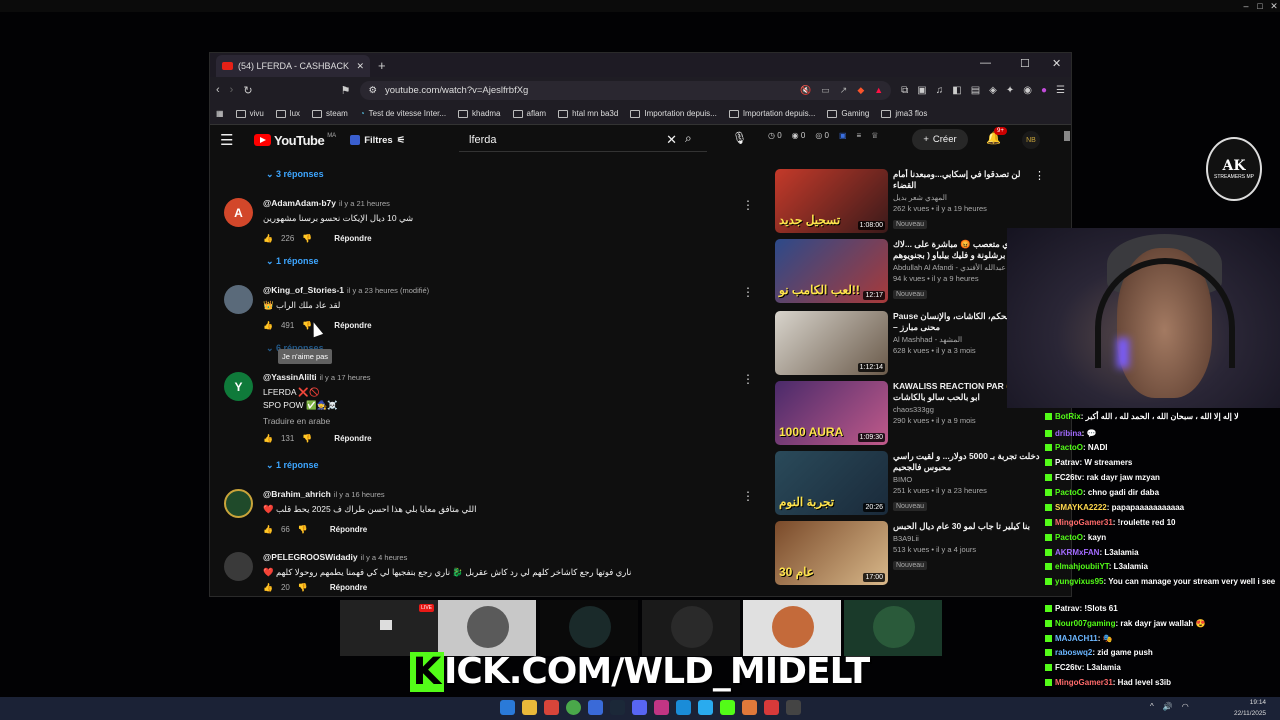  Describe the element at coordinates (1067, 136) in the screenshot. I see `scrollbar-thumb` at that location.